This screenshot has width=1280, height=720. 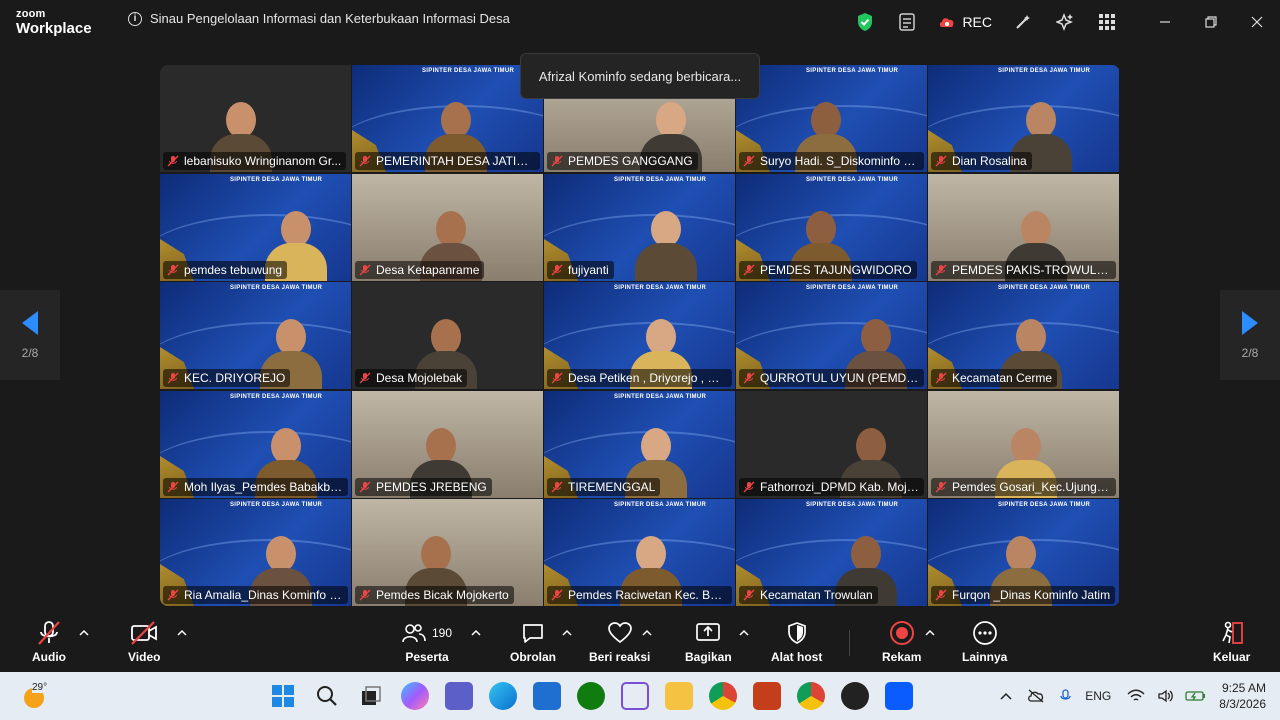 What do you see at coordinates (533, 642) in the screenshot?
I see `chat-button: Obrolan` at bounding box center [533, 642].